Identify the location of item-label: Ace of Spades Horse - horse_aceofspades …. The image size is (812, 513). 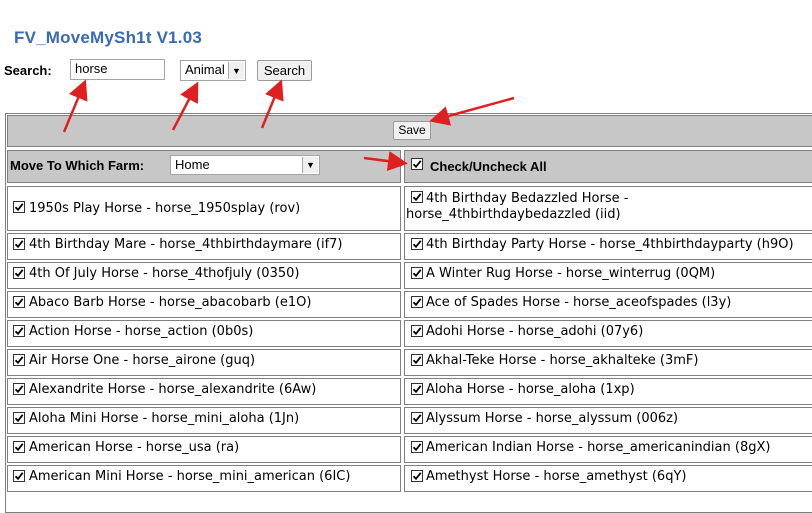
(579, 302).